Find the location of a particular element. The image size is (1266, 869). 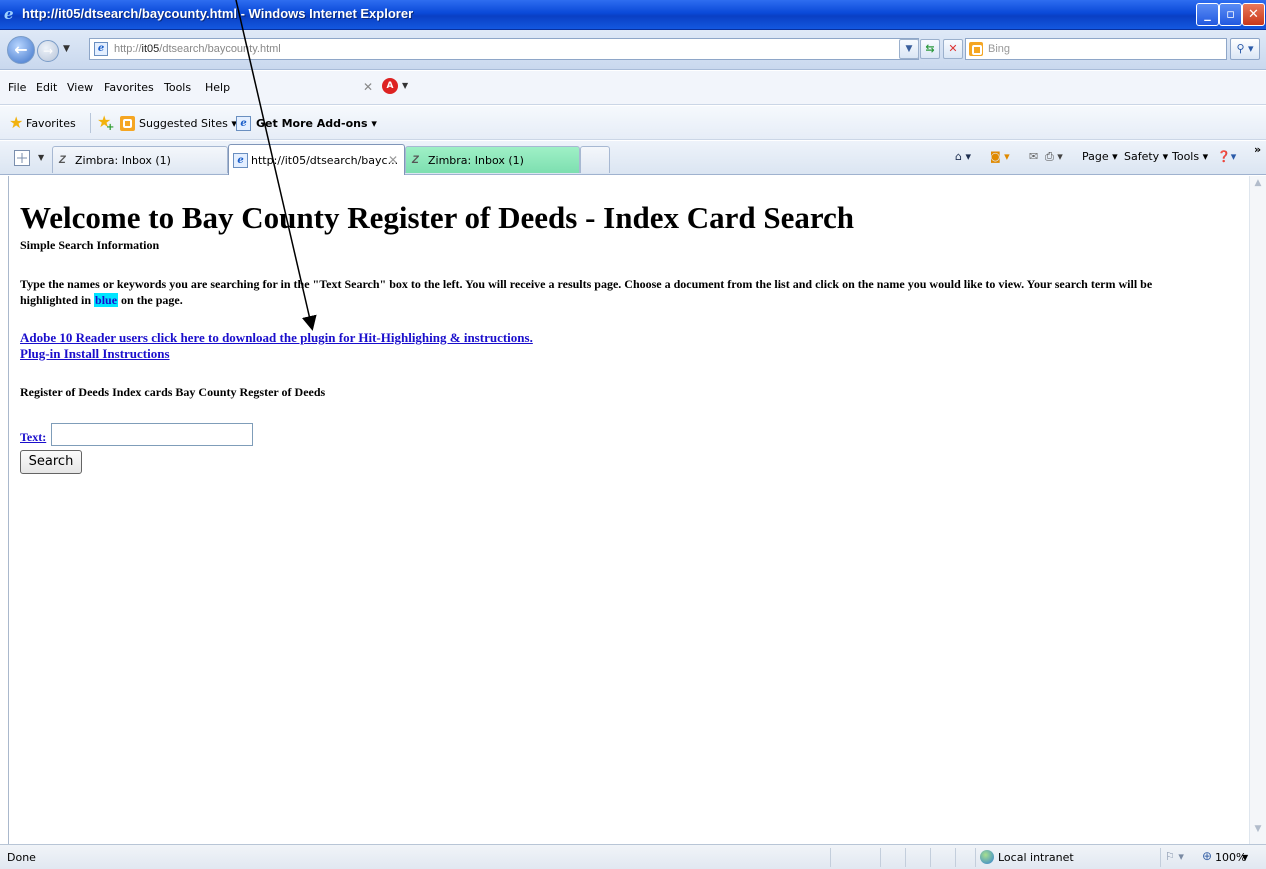

favorites-button: Favorites is located at coordinates (51, 123).